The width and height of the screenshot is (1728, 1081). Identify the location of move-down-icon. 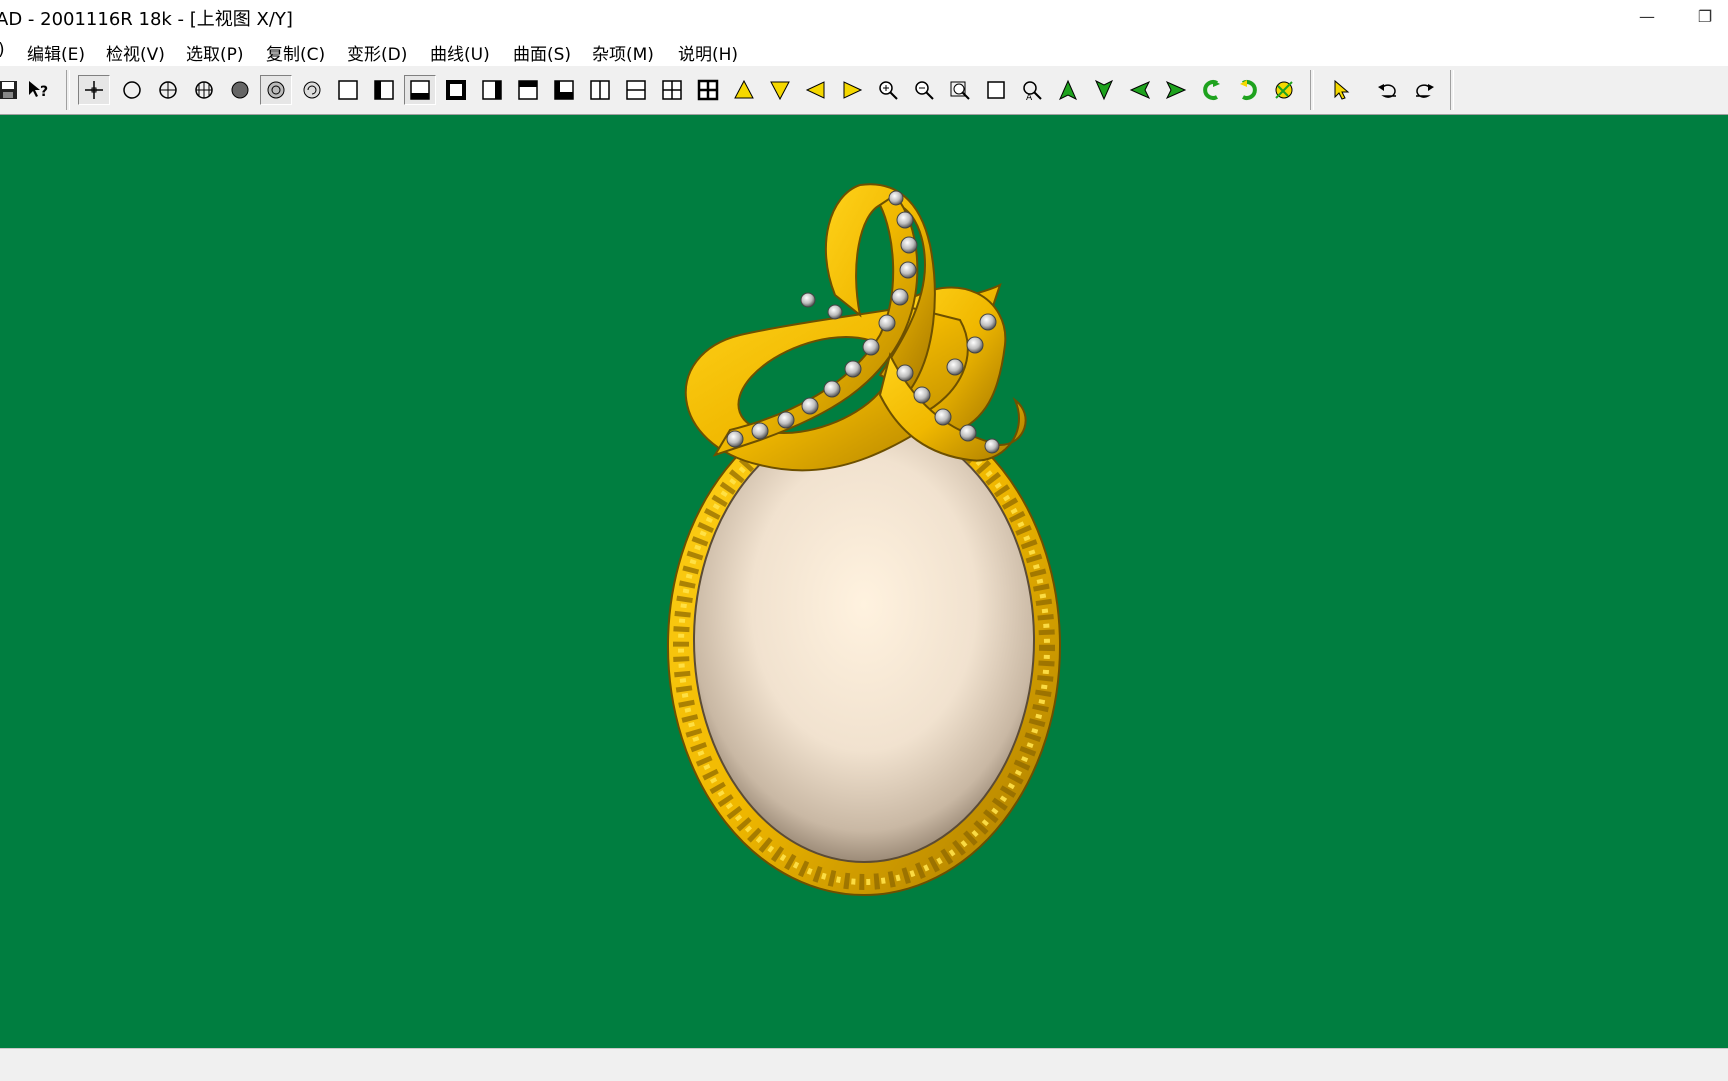
(780, 91).